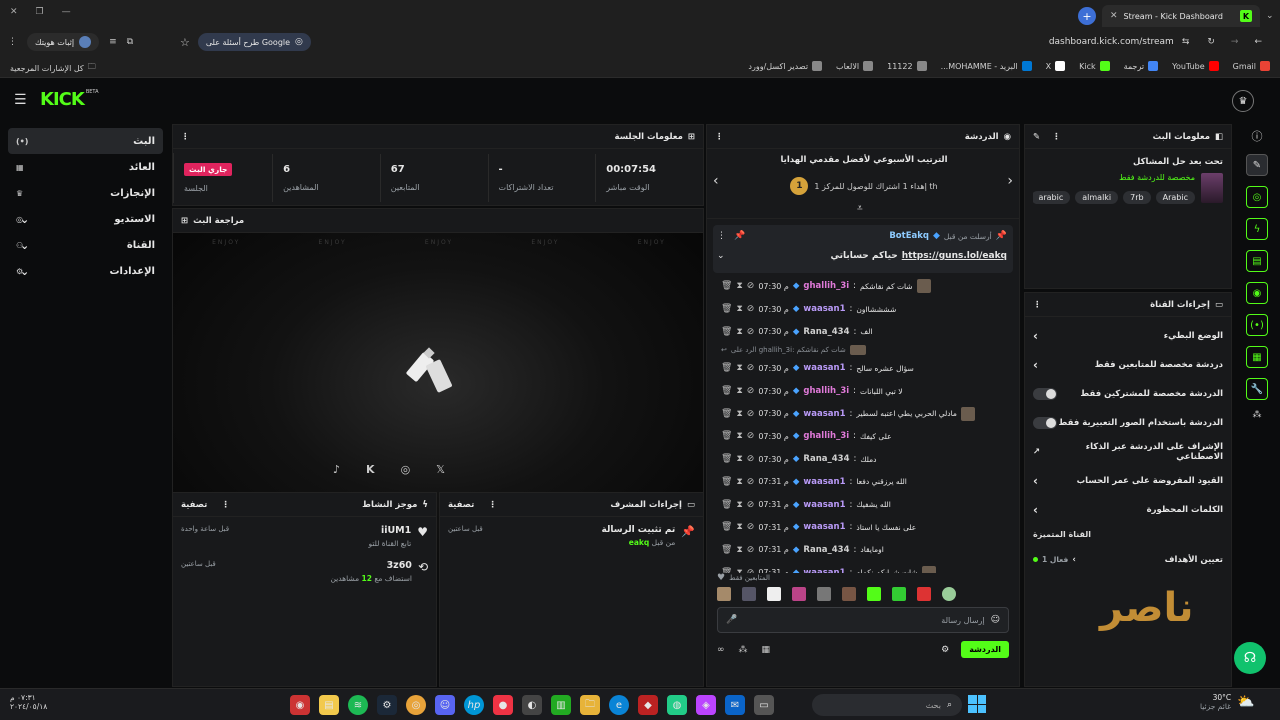 This screenshot has width=1280, height=720. What do you see at coordinates (185, 42) in the screenshot?
I see `bookmark-star-icon: ☆` at bounding box center [185, 42].